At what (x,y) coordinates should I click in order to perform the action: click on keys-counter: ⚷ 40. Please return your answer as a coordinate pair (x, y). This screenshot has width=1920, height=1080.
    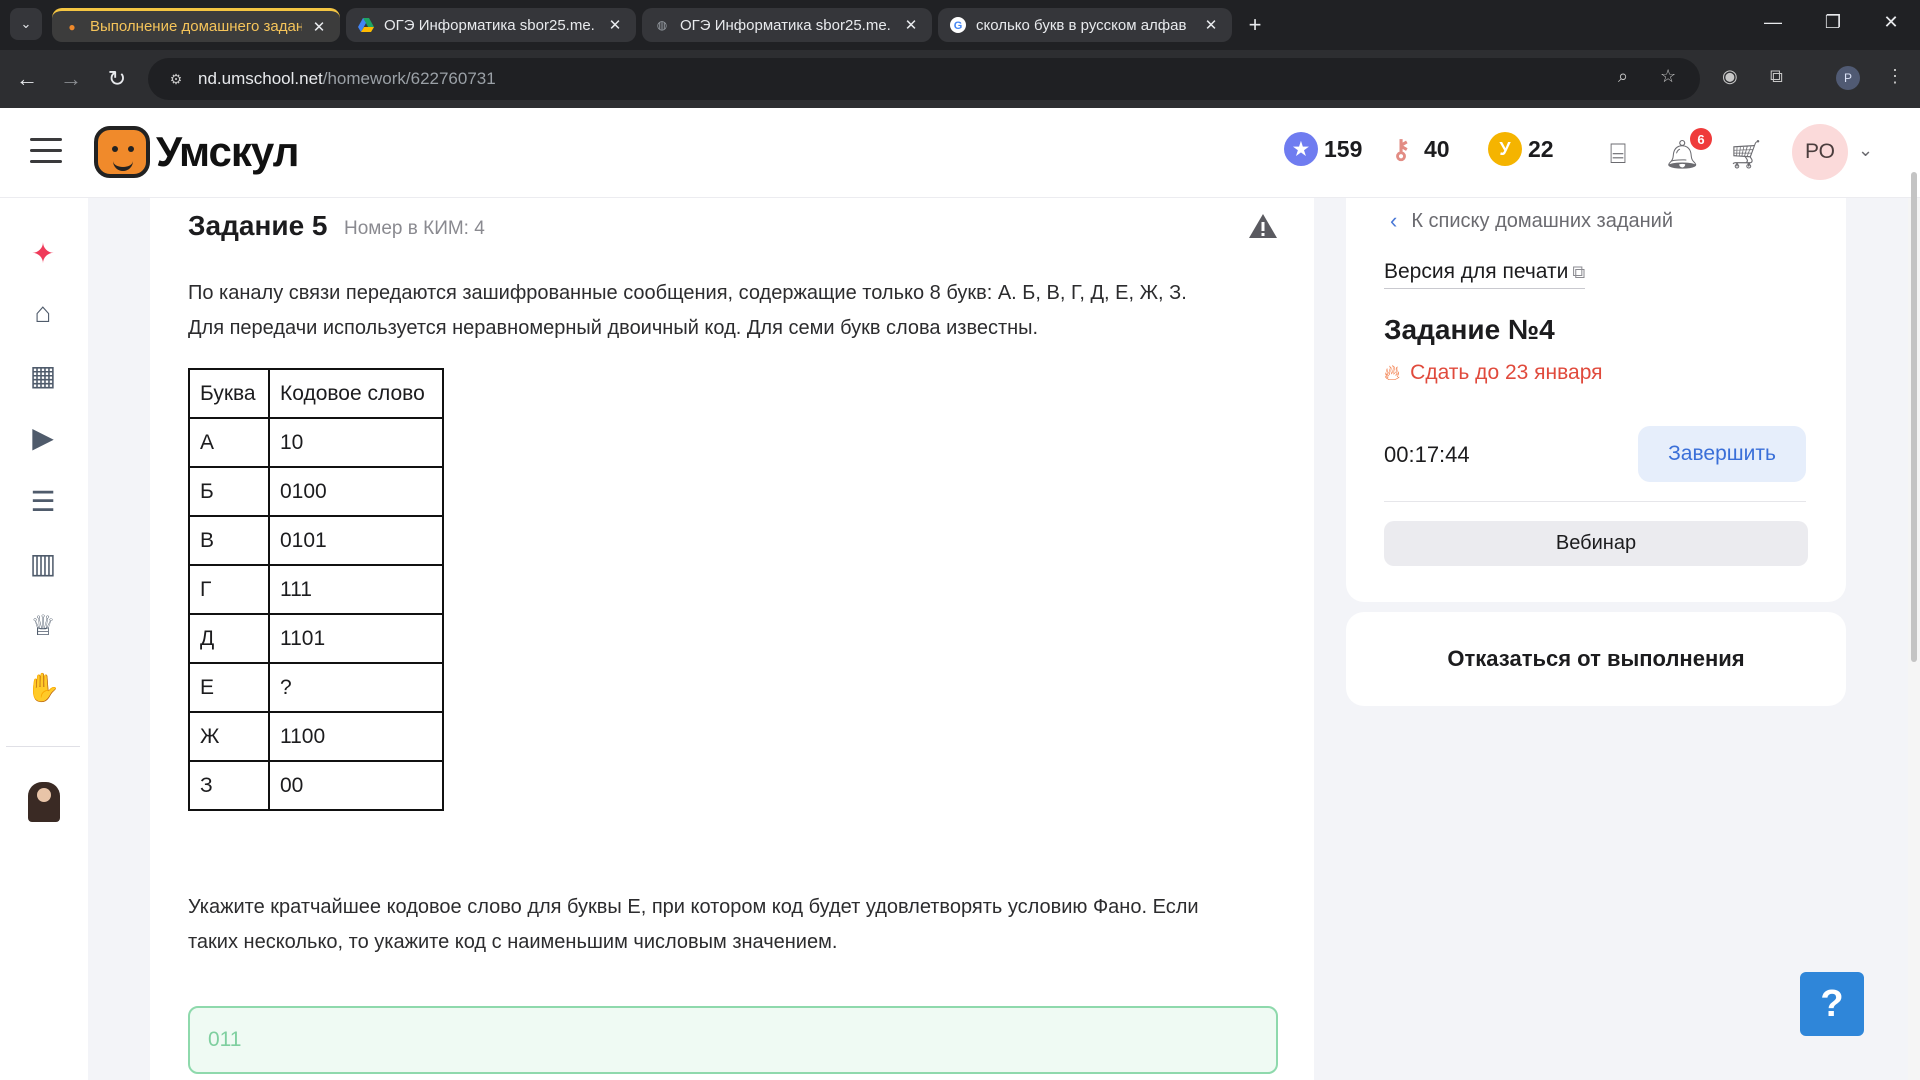
    Looking at the image, I should click on (1416, 149).